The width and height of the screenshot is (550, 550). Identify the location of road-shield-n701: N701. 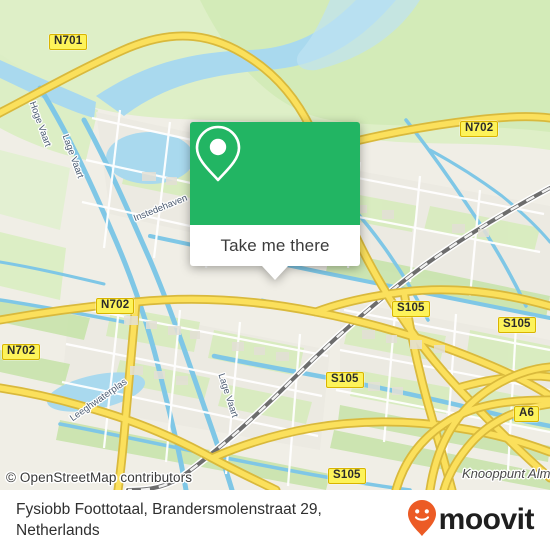
(68, 42).